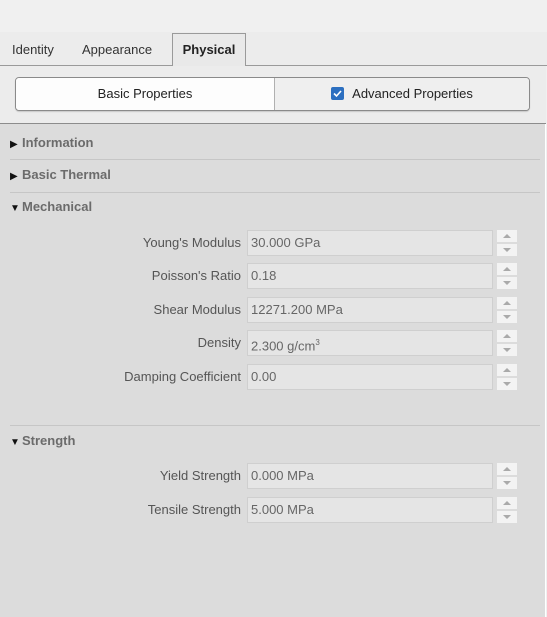  What do you see at coordinates (66, 174) in the screenshot?
I see `section-title: Basic Thermal` at bounding box center [66, 174].